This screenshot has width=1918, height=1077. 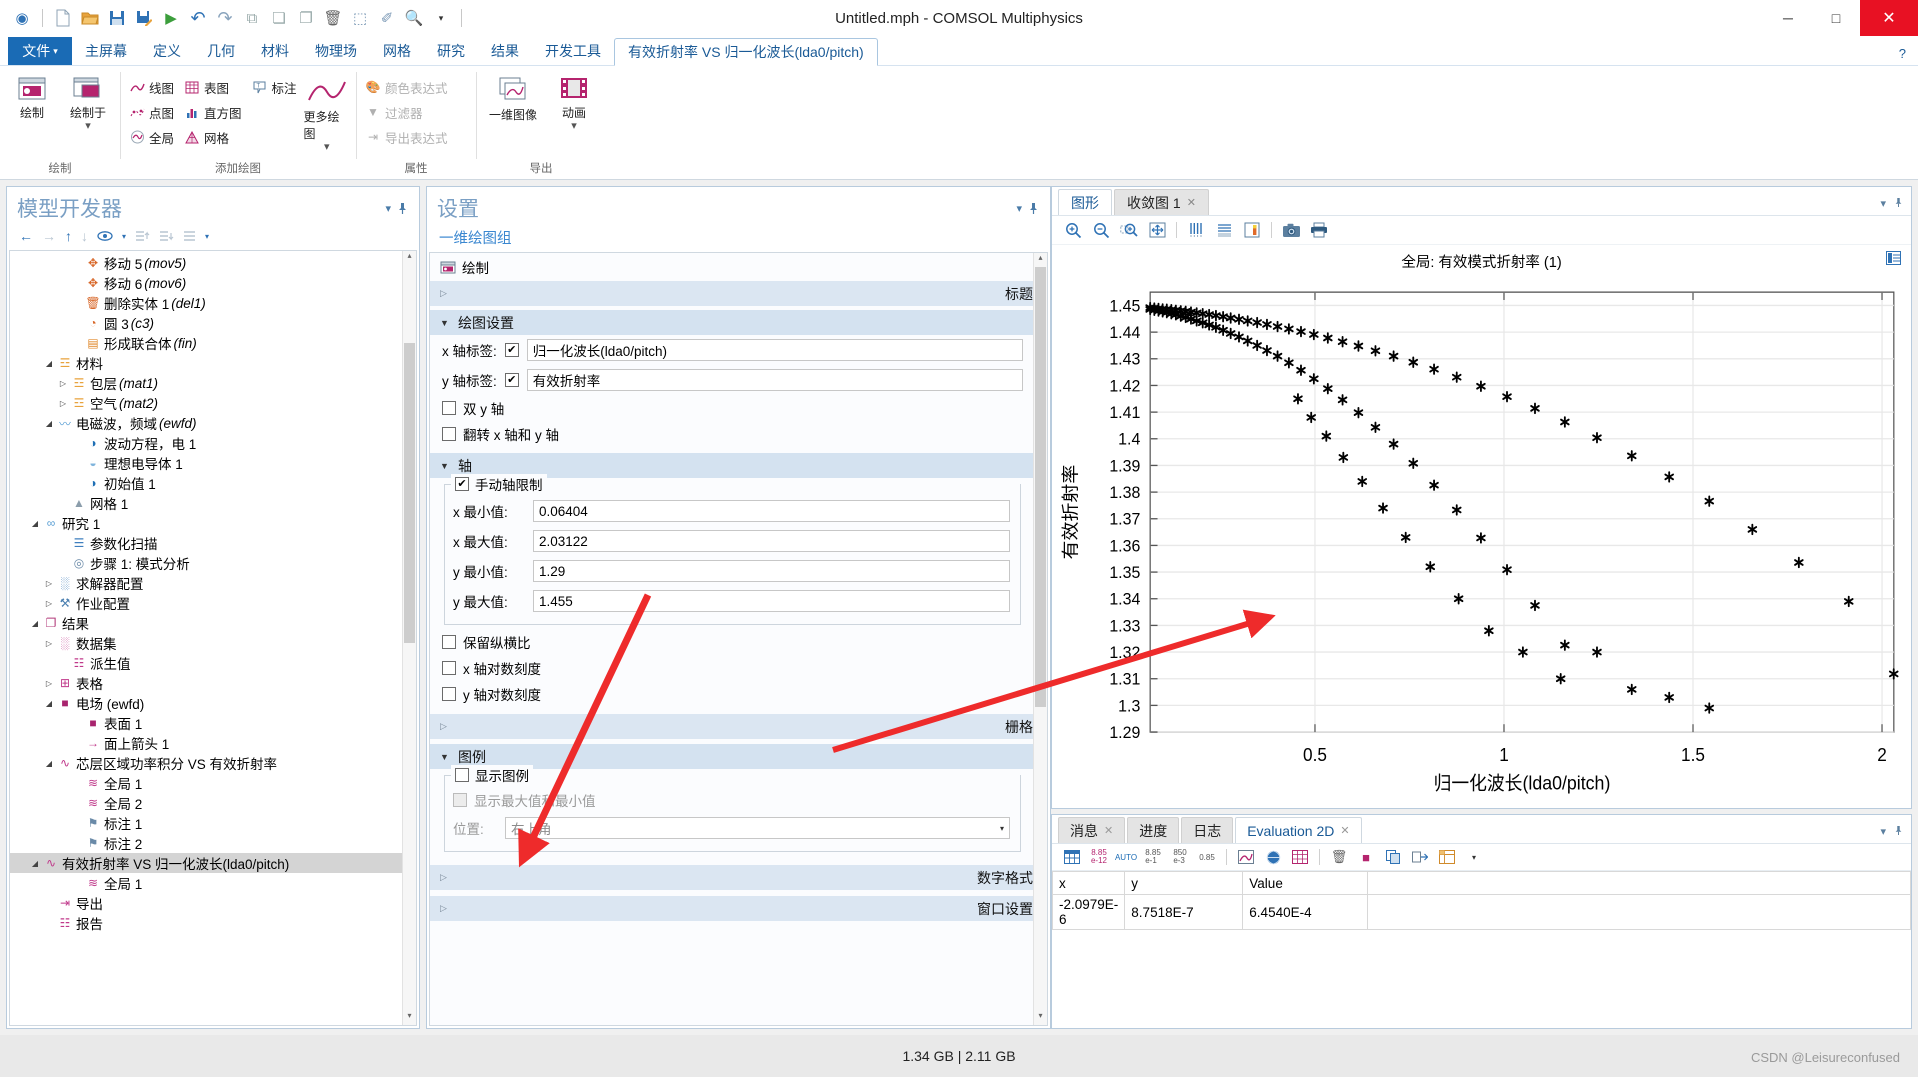 I want to click on tree-node: ▷ ☲ 包层 (mat1), so click(x=206, y=383).